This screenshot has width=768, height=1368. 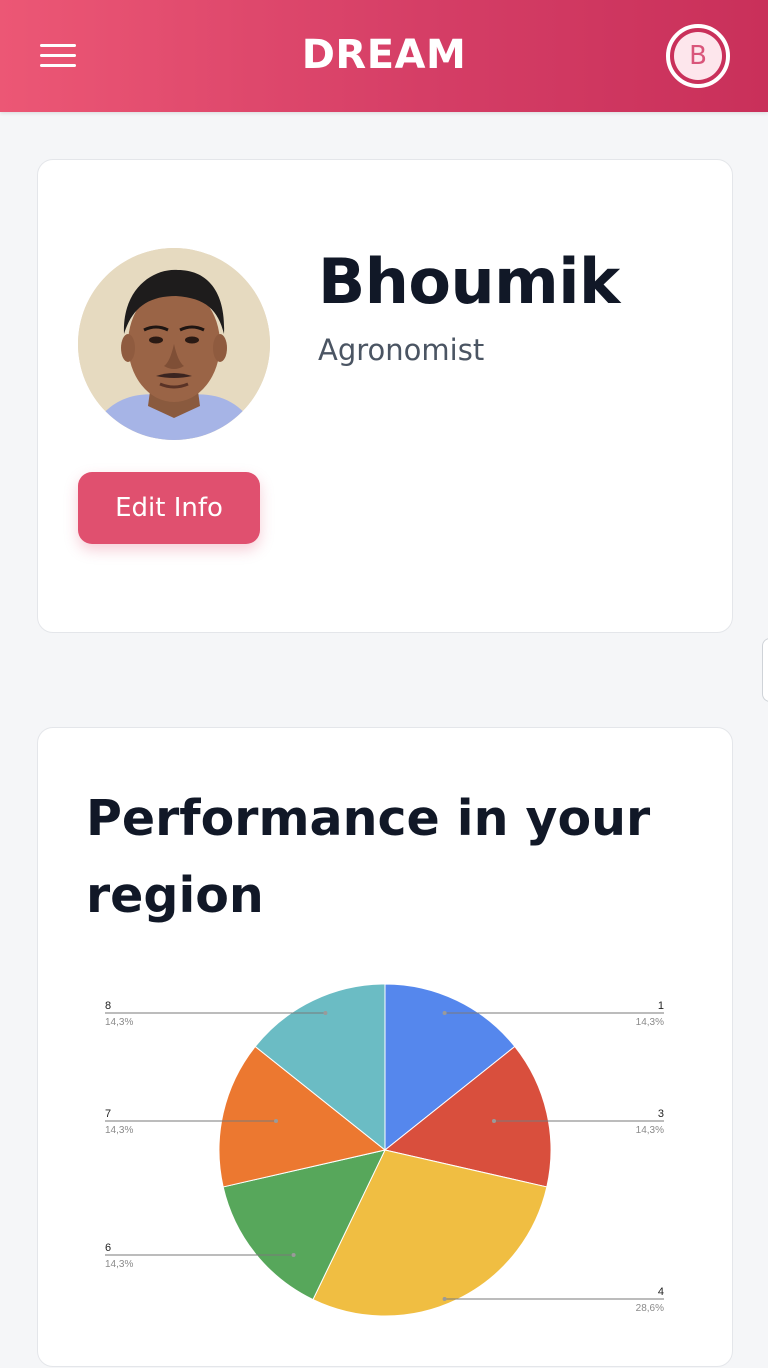 What do you see at coordinates (119, 1130) in the screenshot?
I see `pie-percent-7: 14,3%` at bounding box center [119, 1130].